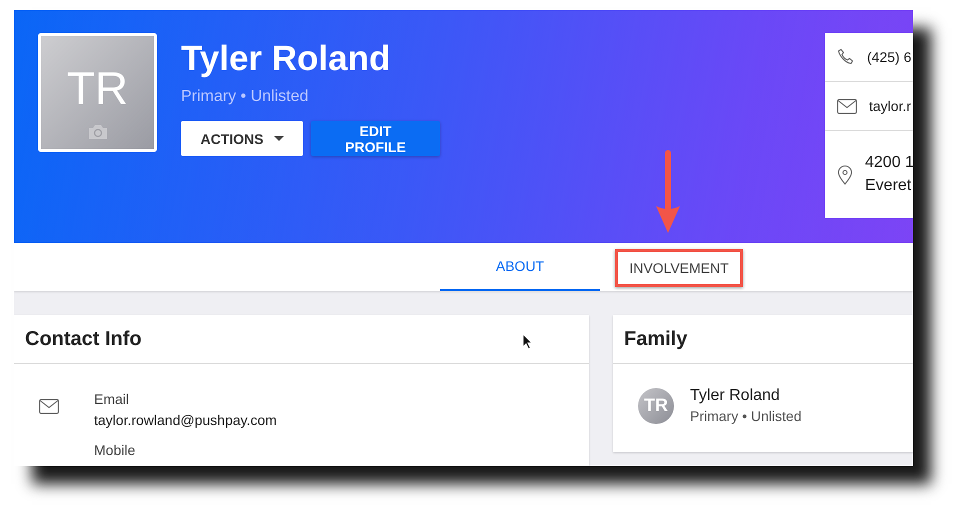 The image size is (961, 515). Describe the element at coordinates (889, 57) in the screenshot. I see `phone-text: (425) 6` at that location.